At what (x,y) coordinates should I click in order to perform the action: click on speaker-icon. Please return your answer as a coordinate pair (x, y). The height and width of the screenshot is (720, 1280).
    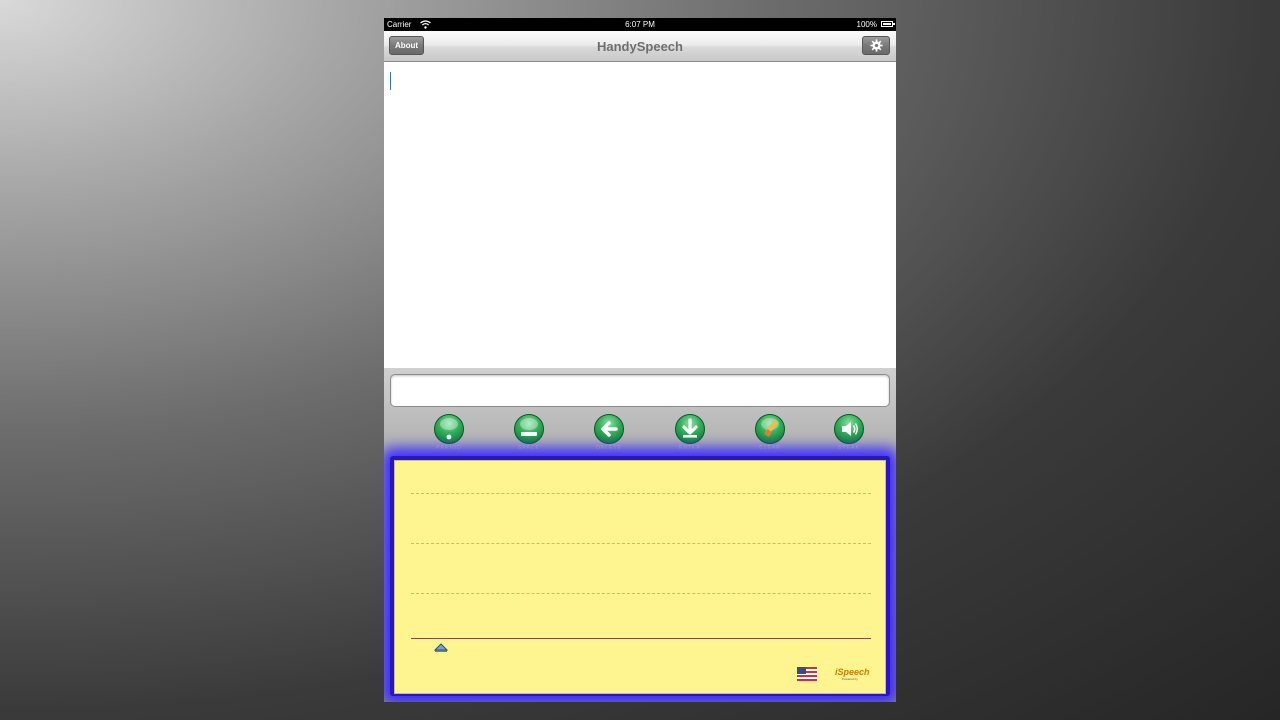
    Looking at the image, I should click on (850, 429).